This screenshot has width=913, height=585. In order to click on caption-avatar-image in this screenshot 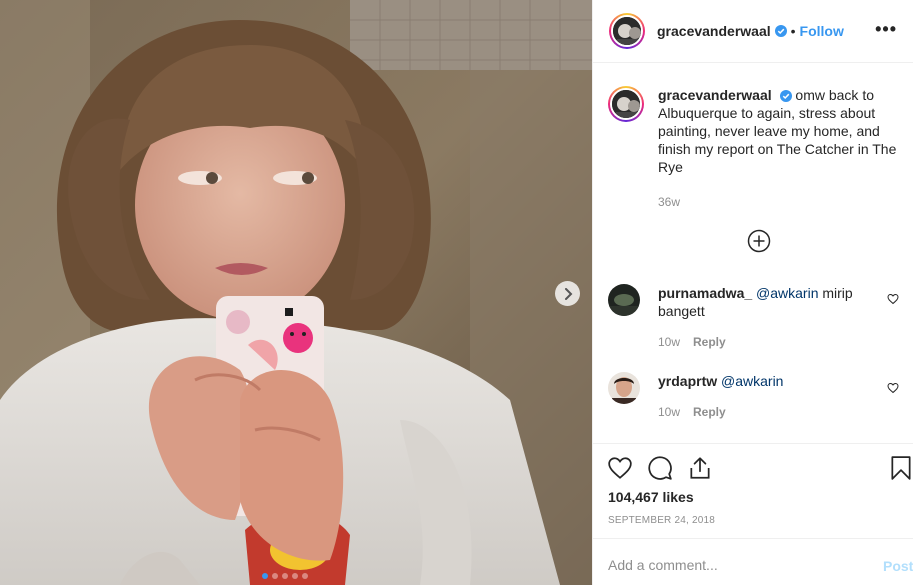, I will do `click(626, 104)`.